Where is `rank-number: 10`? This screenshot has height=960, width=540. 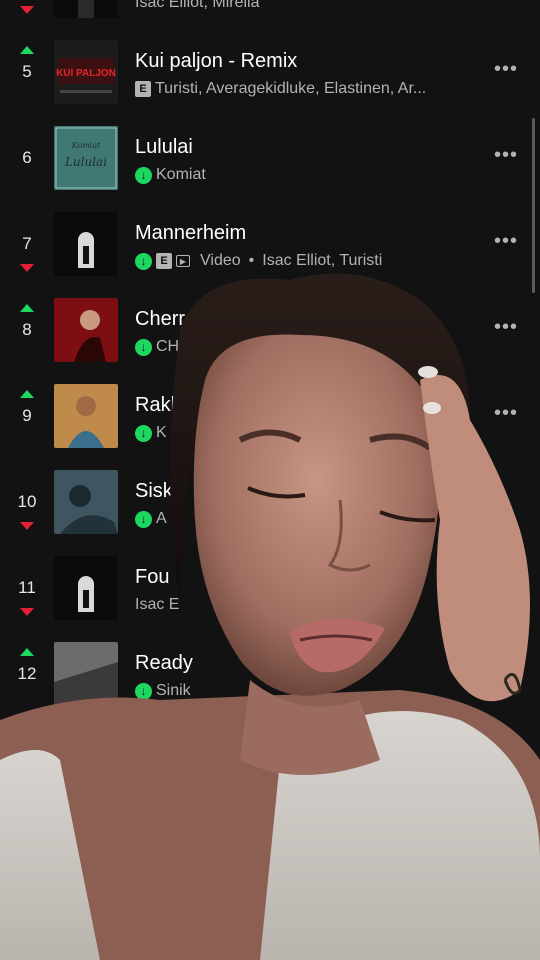
rank-number: 10 is located at coordinates (27, 501).